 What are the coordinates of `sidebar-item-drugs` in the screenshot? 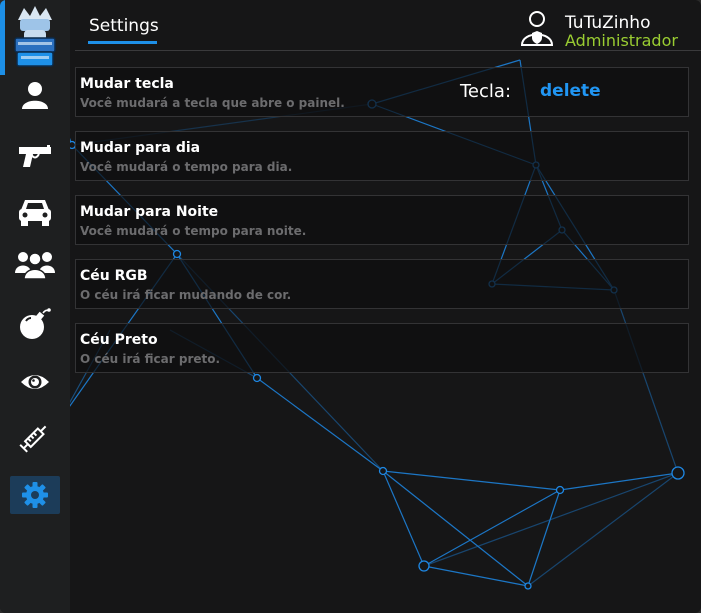 It's located at (35, 437).